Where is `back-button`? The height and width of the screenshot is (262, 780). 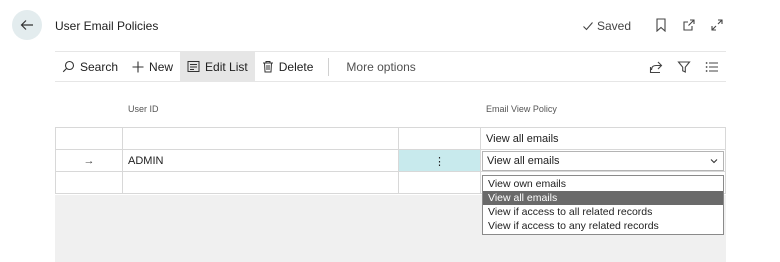
back-button is located at coordinates (27, 25).